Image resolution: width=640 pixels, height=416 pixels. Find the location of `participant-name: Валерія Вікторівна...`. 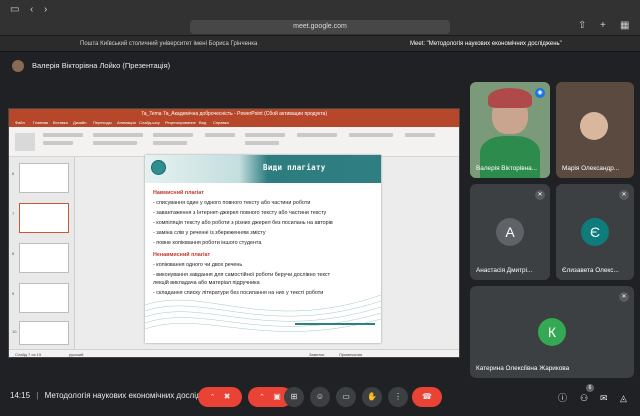

participant-name: Валерія Вікторівна... is located at coordinates (507, 168).